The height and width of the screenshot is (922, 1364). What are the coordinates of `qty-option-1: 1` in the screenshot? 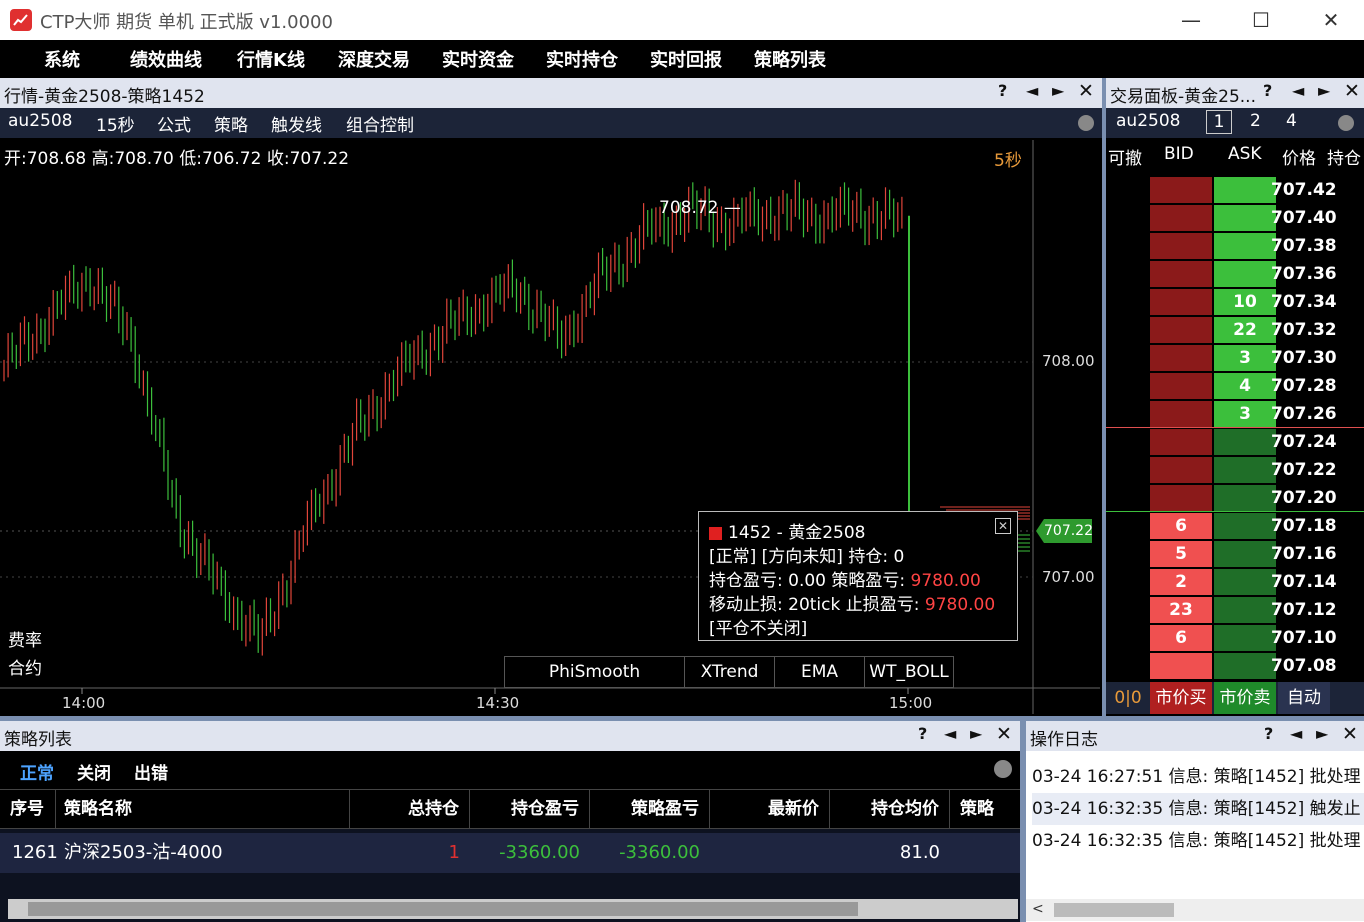 It's located at (1219, 122).